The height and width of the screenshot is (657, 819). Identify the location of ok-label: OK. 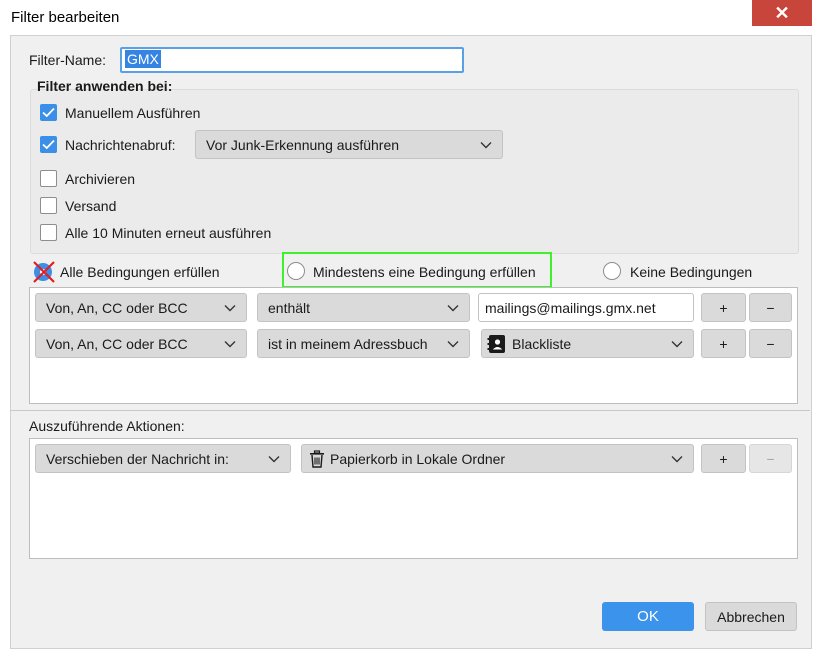
(648, 616).